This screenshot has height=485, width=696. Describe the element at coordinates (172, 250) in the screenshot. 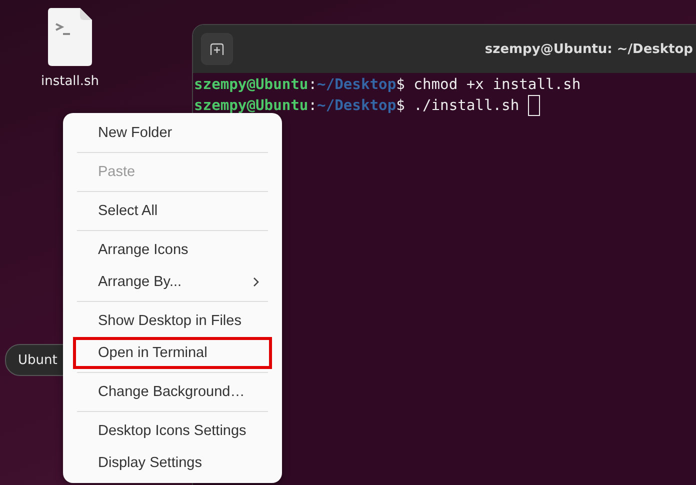

I see `menu-item: Arrange Icons` at that location.